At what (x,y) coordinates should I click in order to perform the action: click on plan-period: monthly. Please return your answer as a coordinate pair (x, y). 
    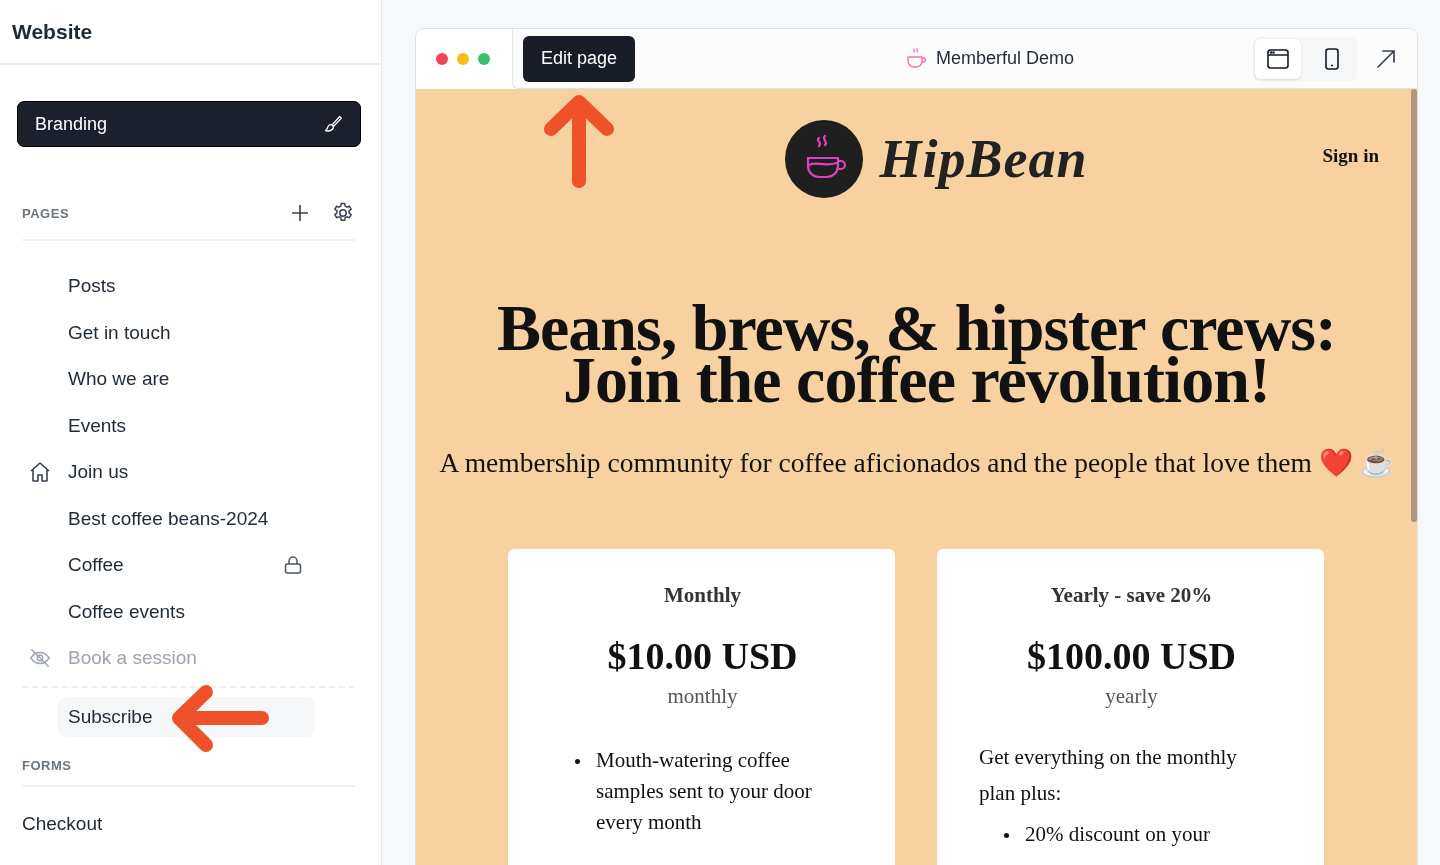
    Looking at the image, I should click on (702, 696).